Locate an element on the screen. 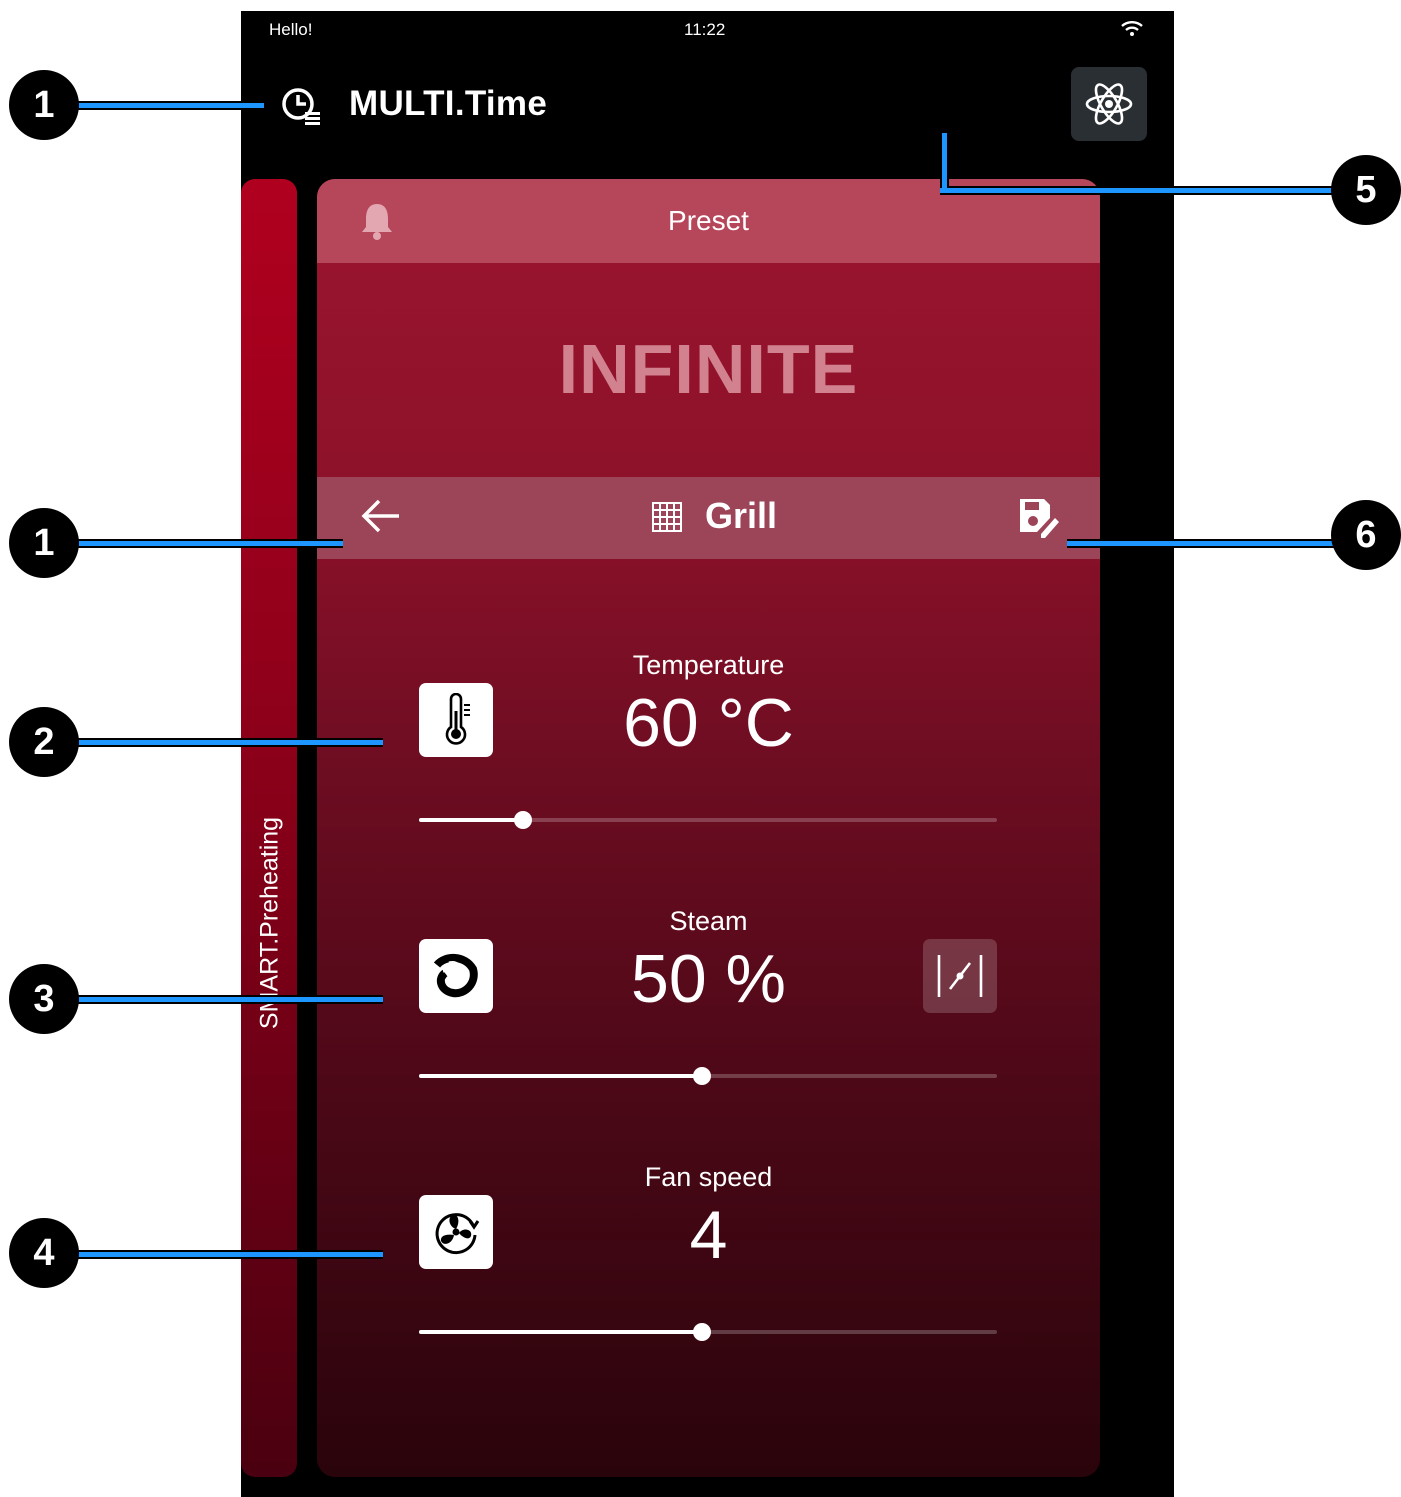 The width and height of the screenshot is (1401, 1497). steam-label: Steam is located at coordinates (708, 921).